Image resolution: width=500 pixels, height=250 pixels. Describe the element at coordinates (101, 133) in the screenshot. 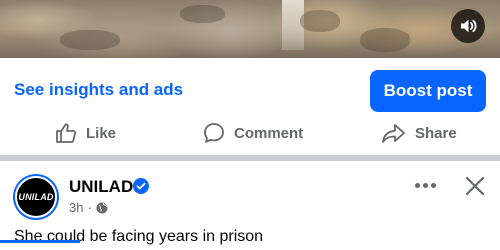

I see `like-label: Like` at that location.